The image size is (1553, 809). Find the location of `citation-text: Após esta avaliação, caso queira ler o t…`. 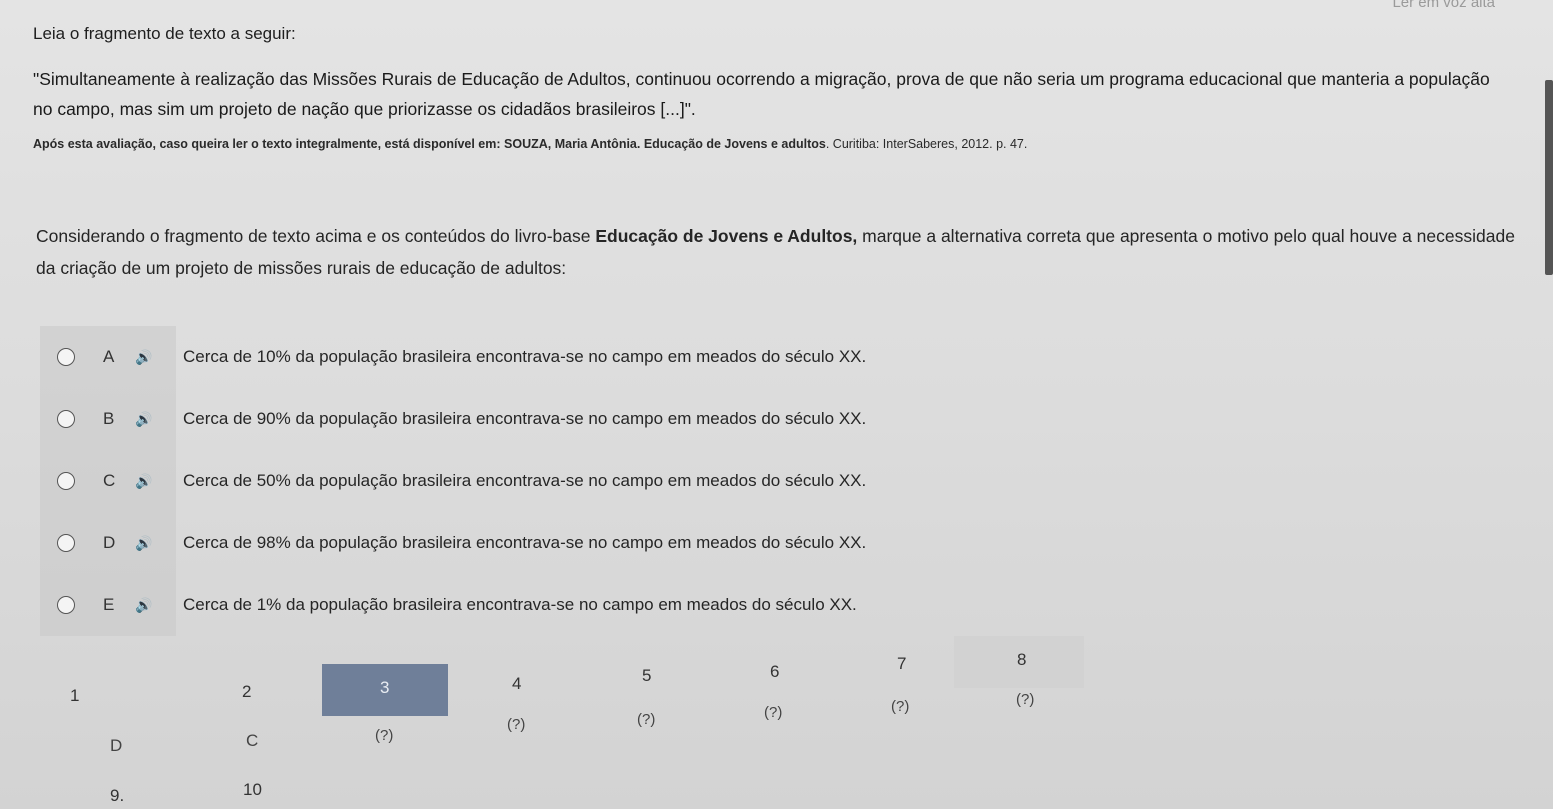

citation-text: Após esta avaliação, caso queira ler o t… is located at coordinates (773, 144).